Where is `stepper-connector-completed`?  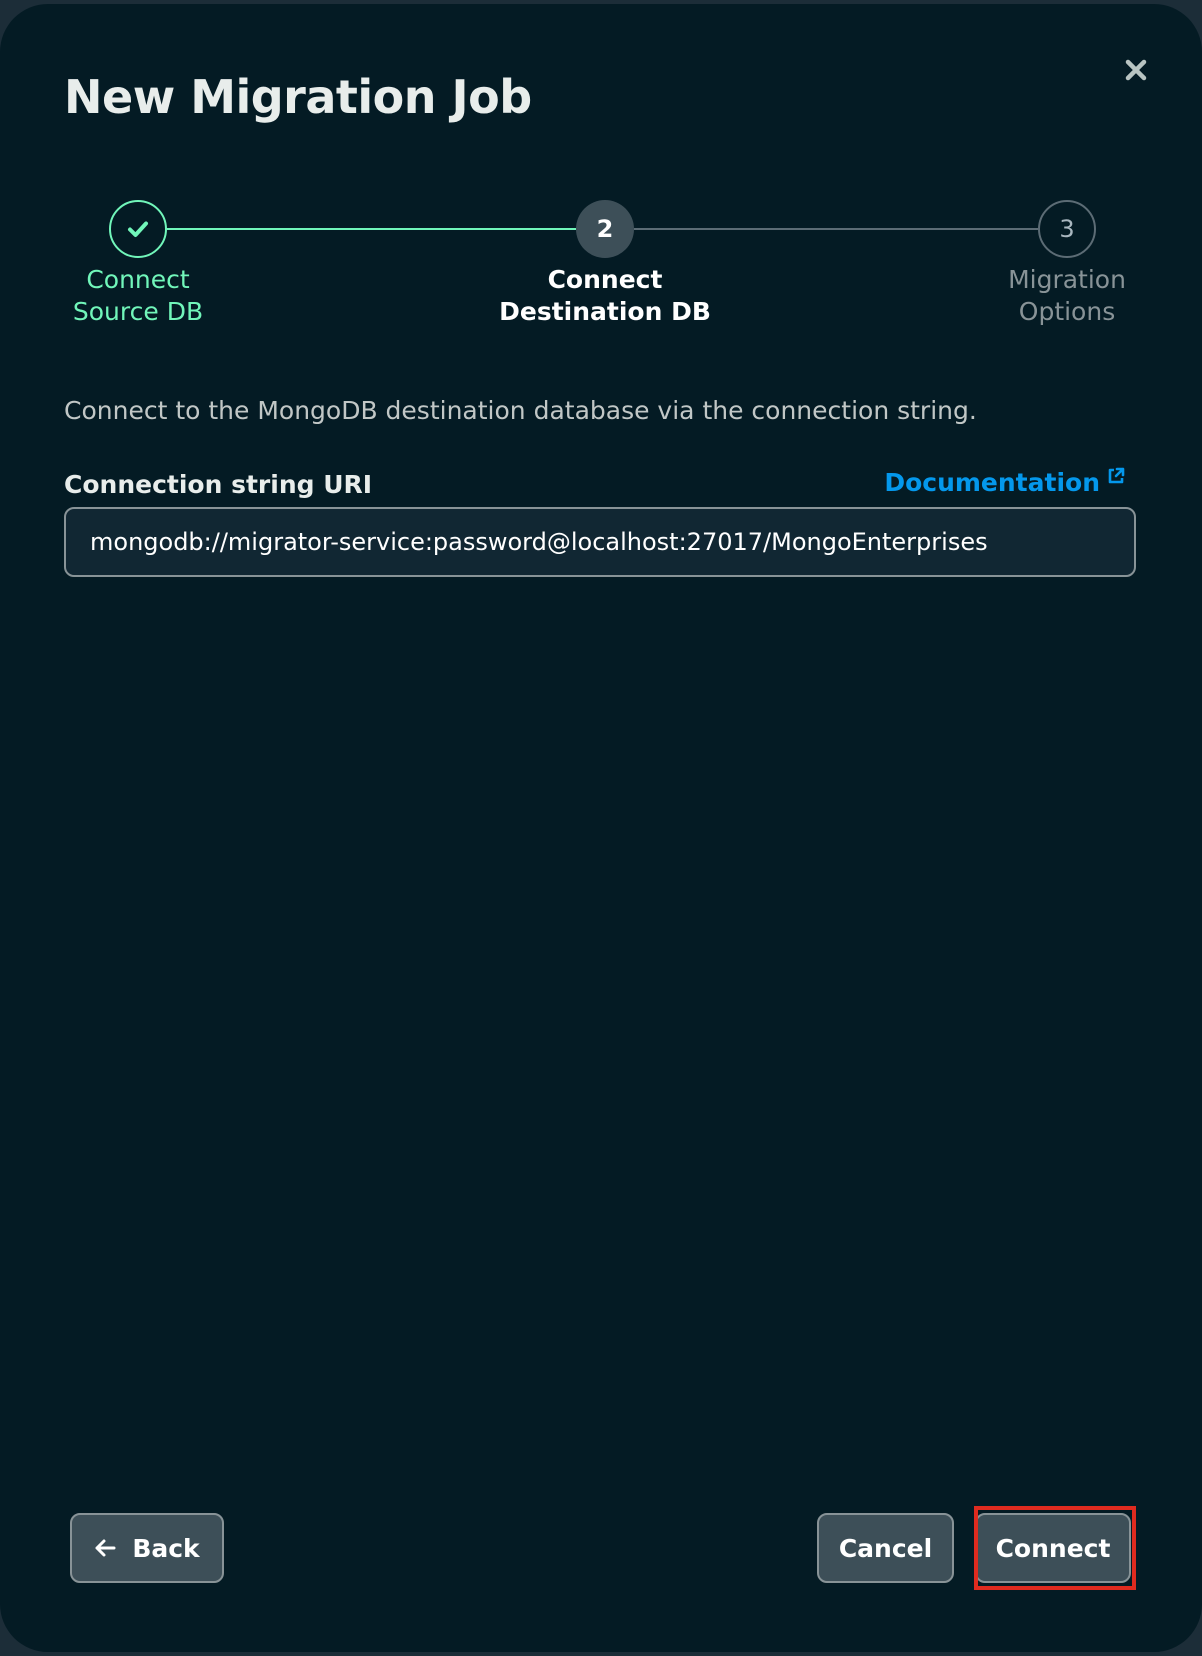 stepper-connector-completed is located at coordinates (371, 229).